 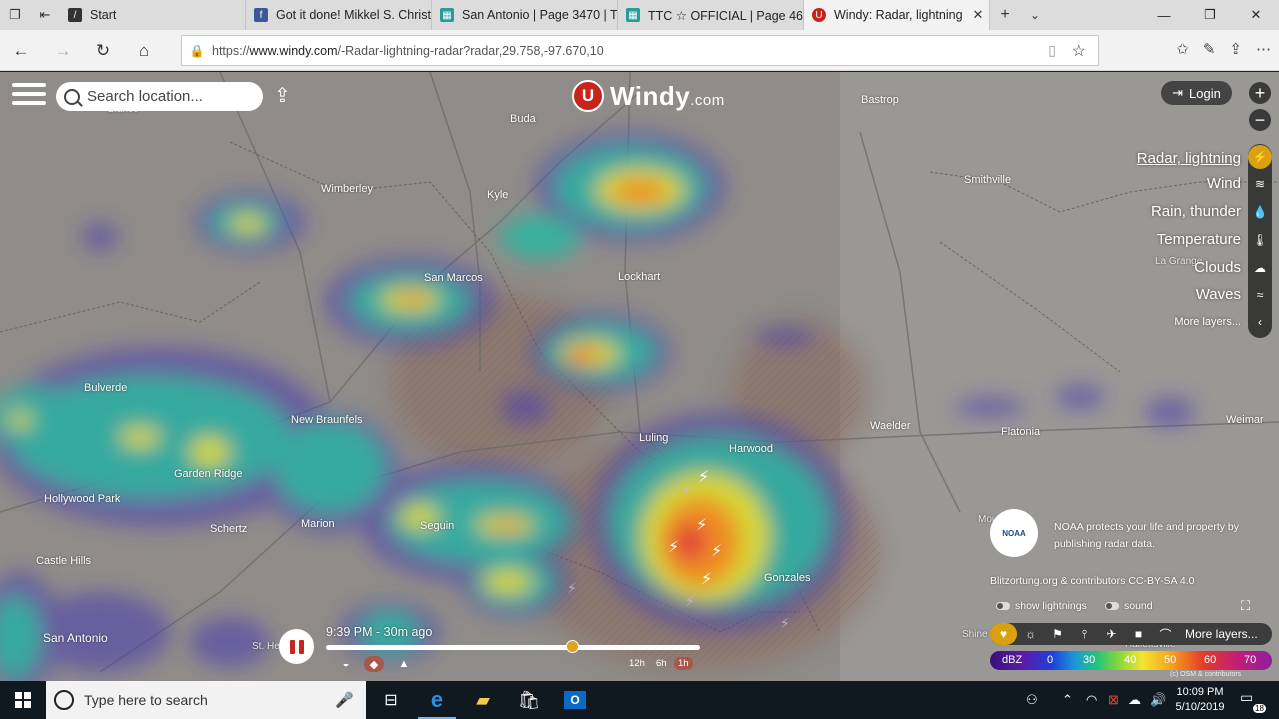 What do you see at coordinates (1129, 606) in the screenshot?
I see `sound-toggle: sound` at bounding box center [1129, 606].